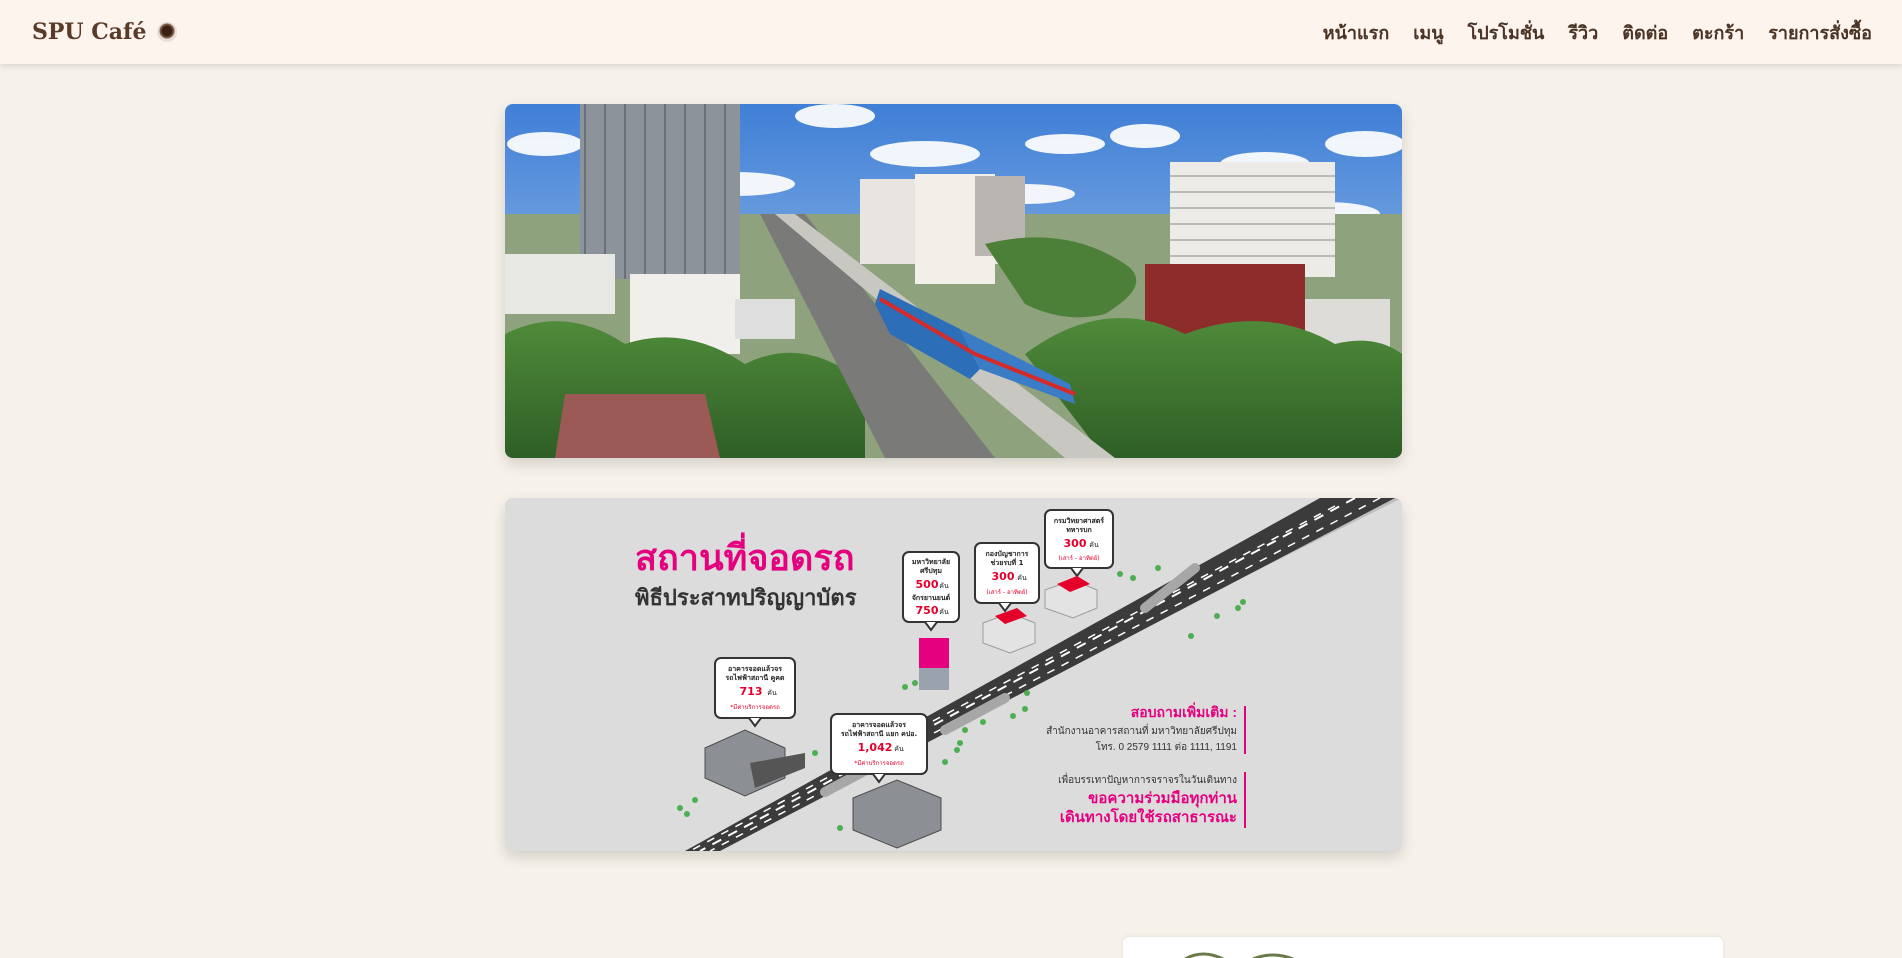 The height and width of the screenshot is (958, 1902). What do you see at coordinates (89, 32) in the screenshot?
I see `brand-name: SPU Café` at bounding box center [89, 32].